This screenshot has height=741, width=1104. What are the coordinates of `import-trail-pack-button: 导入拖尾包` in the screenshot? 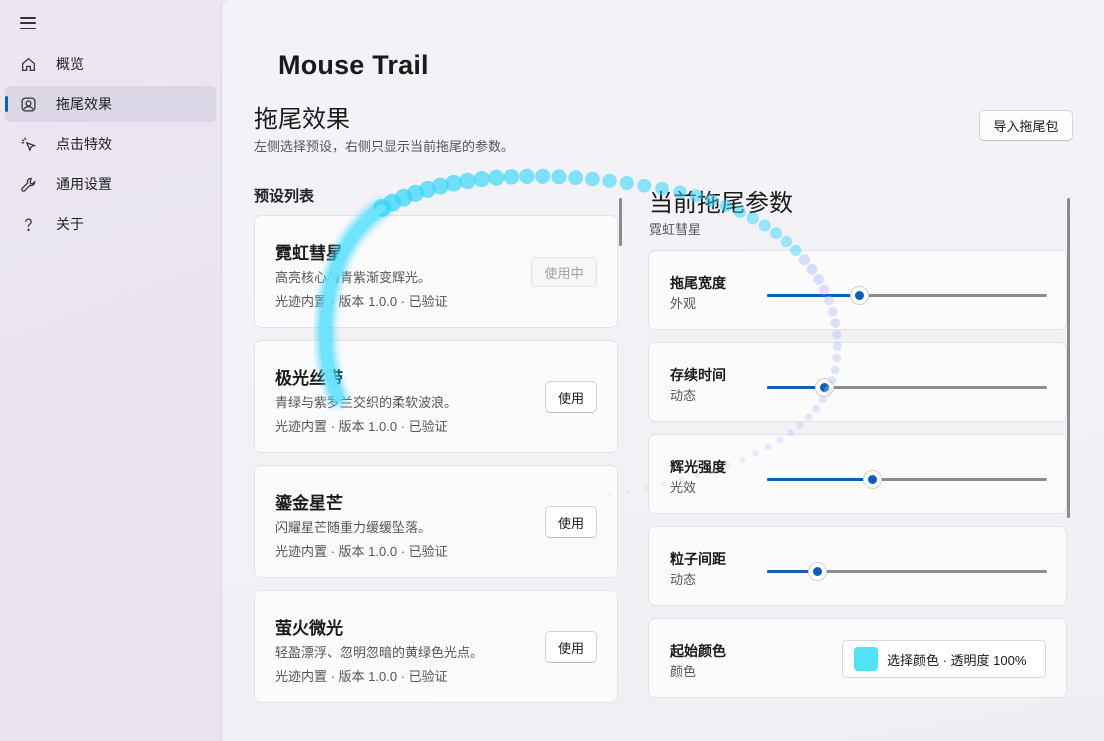 It's located at (1026, 125).